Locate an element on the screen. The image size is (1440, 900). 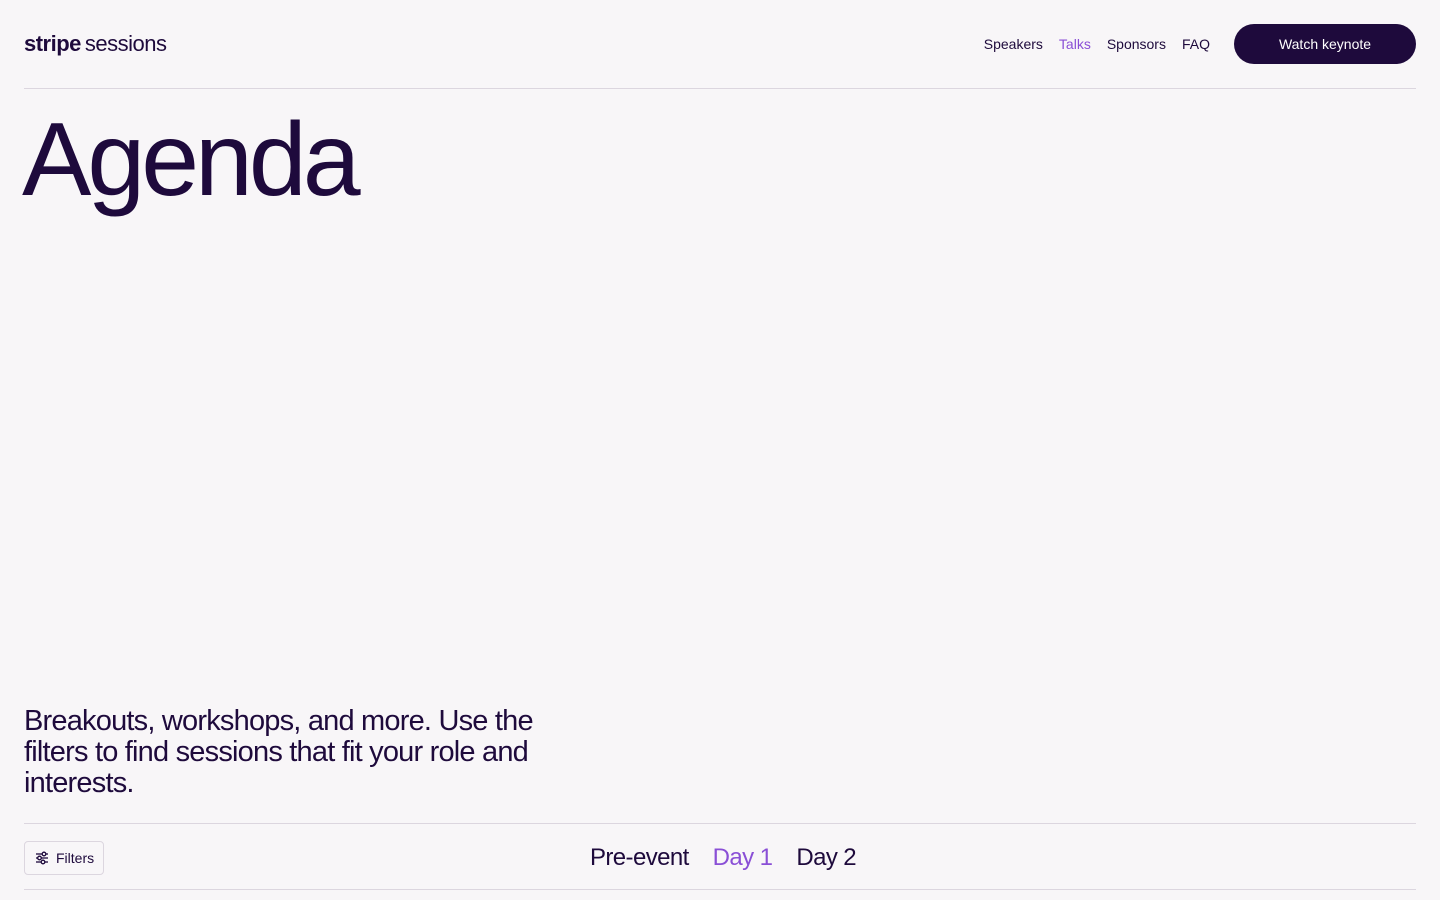
stripe-sessions-logo: stripe sessions is located at coordinates (95, 44).